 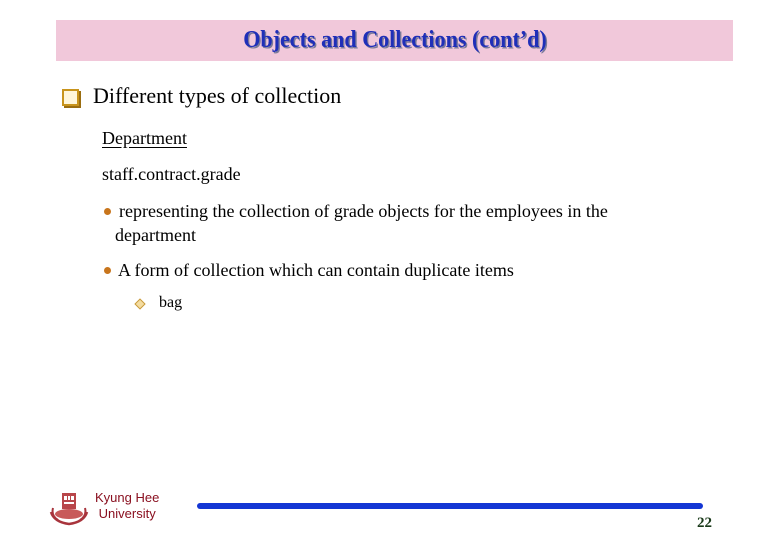 I want to click on bullet-level1-text: Different types of collection, so click(x=217, y=95).